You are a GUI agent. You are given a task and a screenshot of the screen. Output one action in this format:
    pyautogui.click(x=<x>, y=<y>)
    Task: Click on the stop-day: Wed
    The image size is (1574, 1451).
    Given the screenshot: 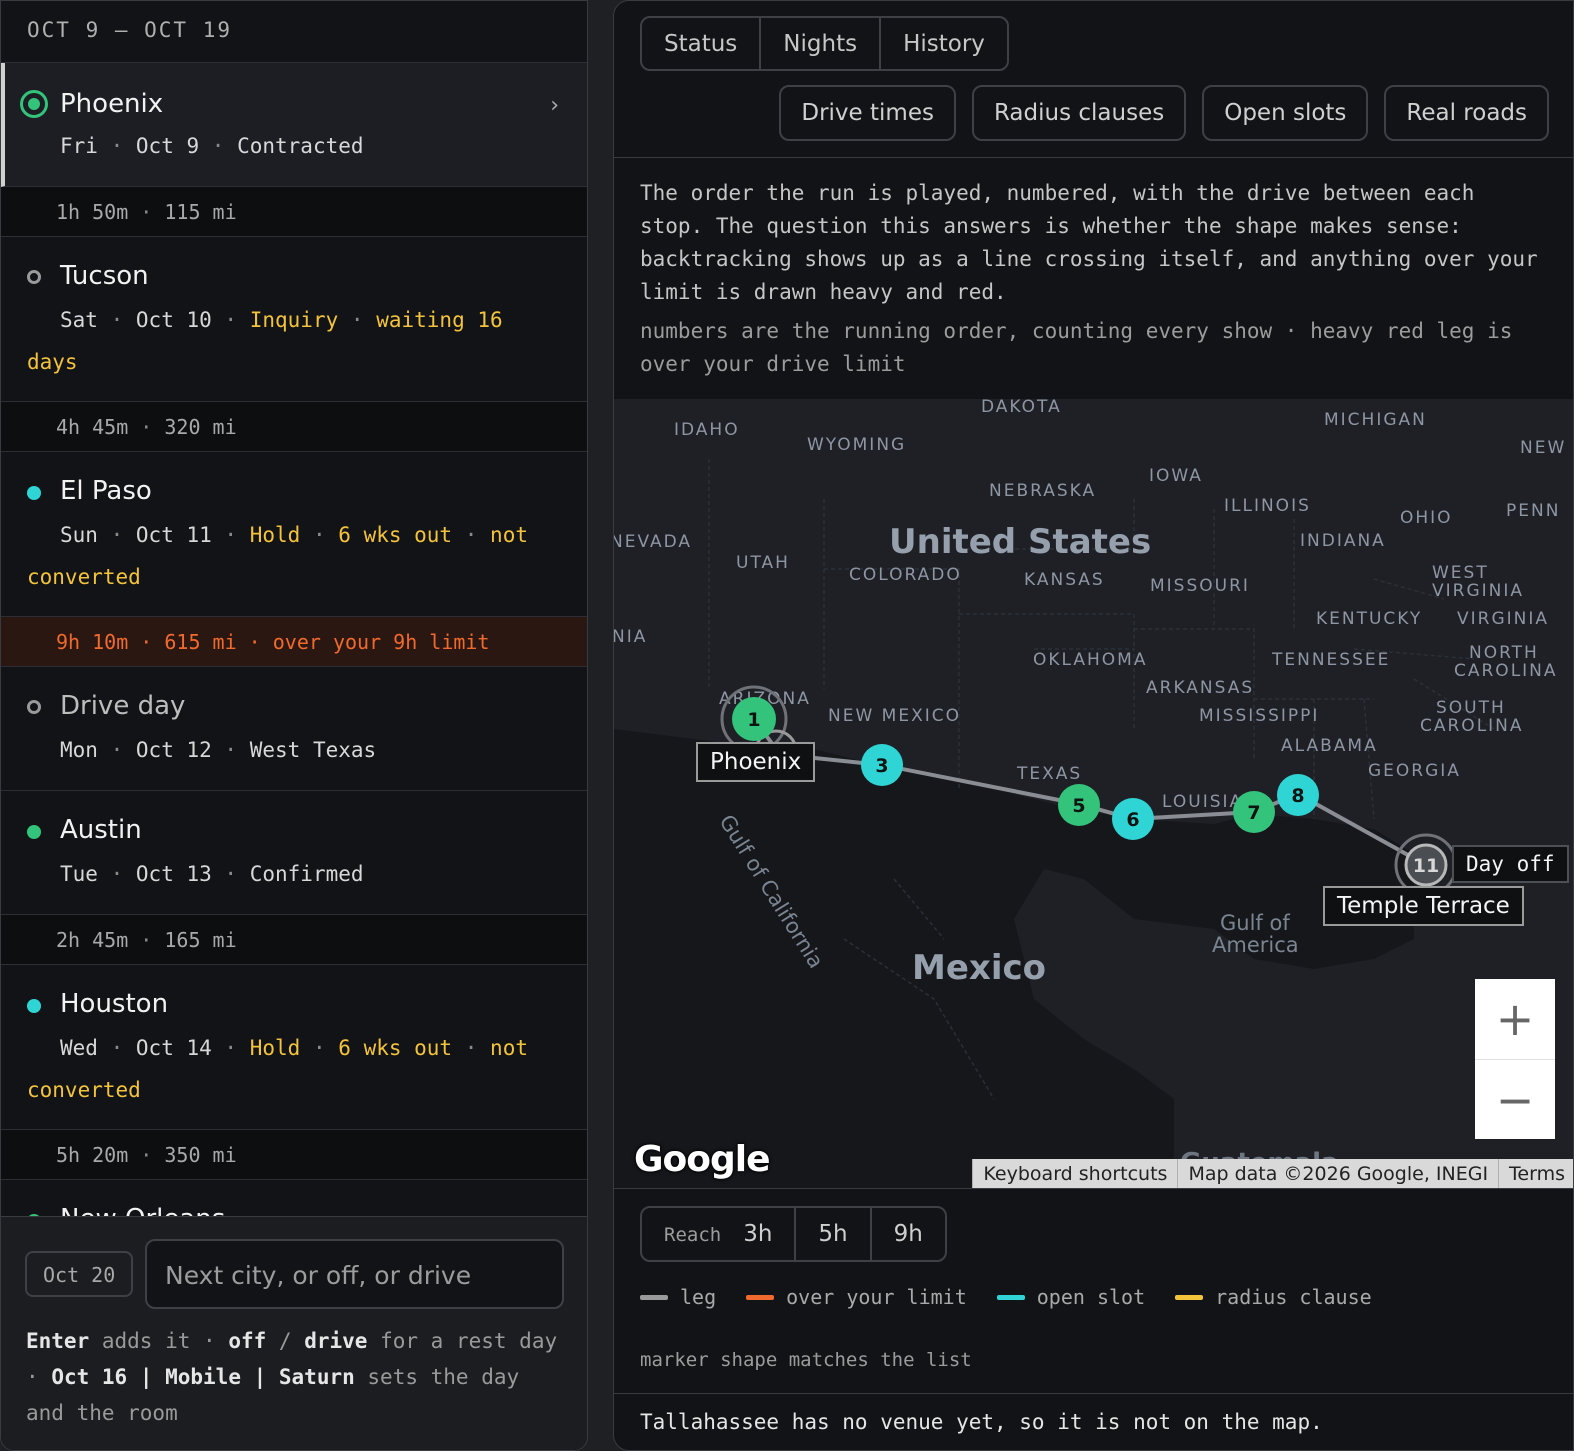 What is the action you would take?
    pyautogui.click(x=79, y=1048)
    